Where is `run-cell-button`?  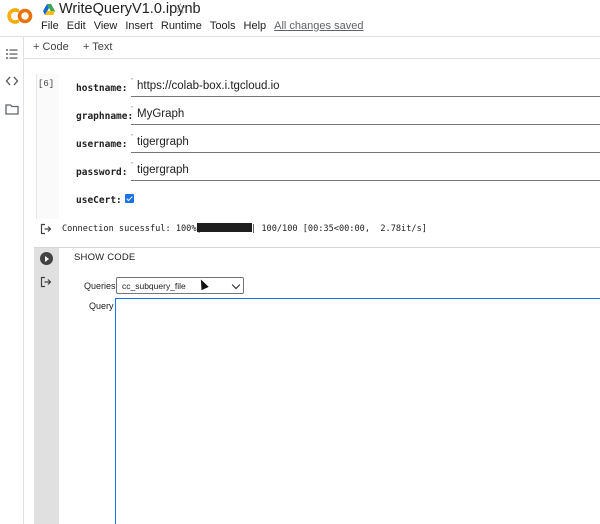 run-cell-button is located at coordinates (46, 258).